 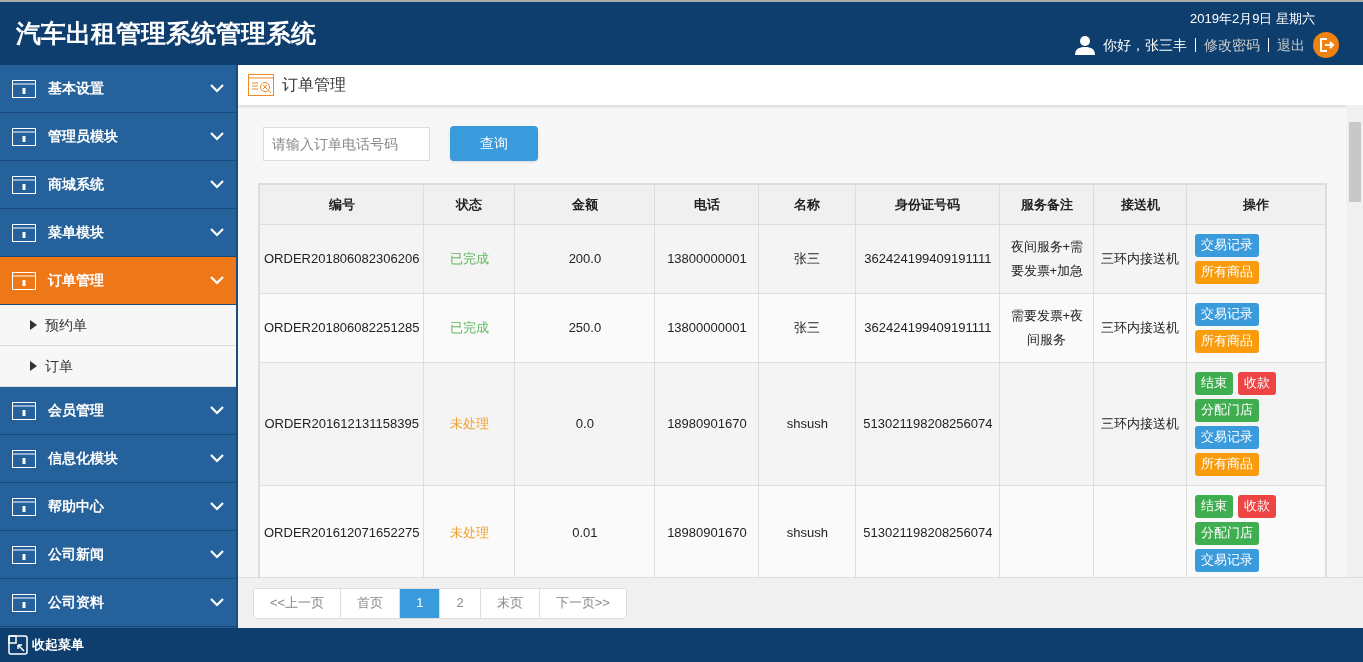 What do you see at coordinates (118, 603) in the screenshot?
I see `sidebar-item: 公司资料` at bounding box center [118, 603].